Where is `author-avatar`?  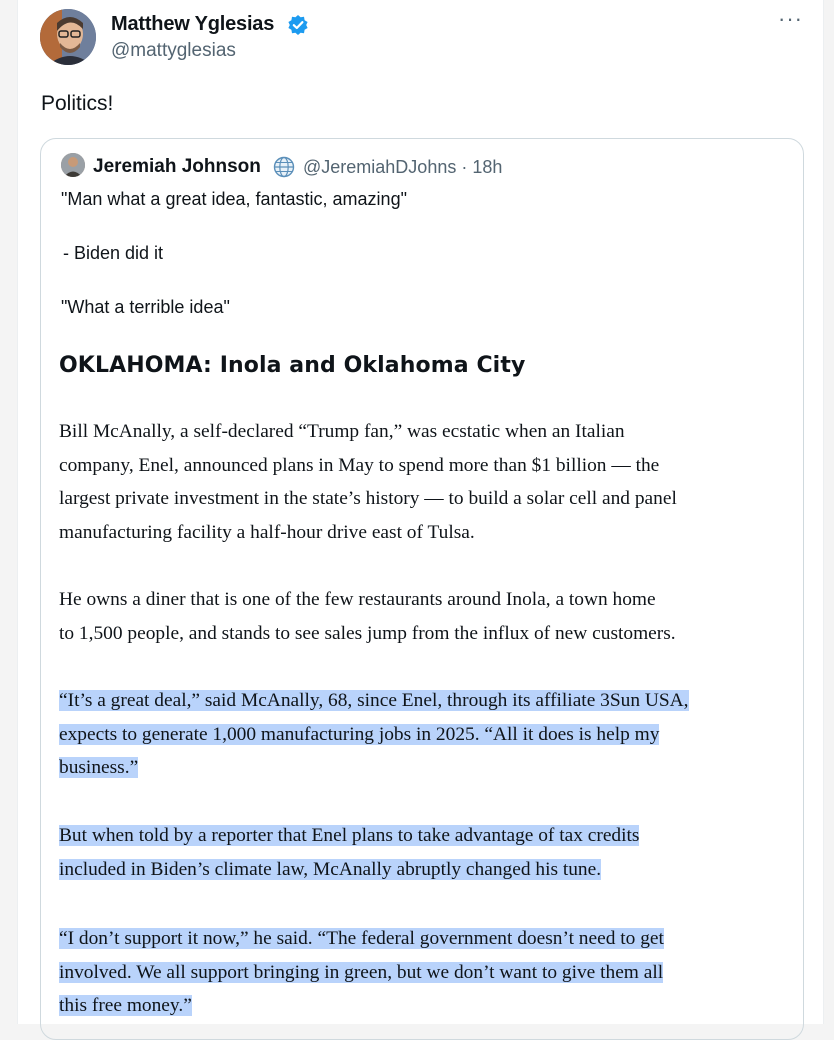
author-avatar is located at coordinates (68, 37).